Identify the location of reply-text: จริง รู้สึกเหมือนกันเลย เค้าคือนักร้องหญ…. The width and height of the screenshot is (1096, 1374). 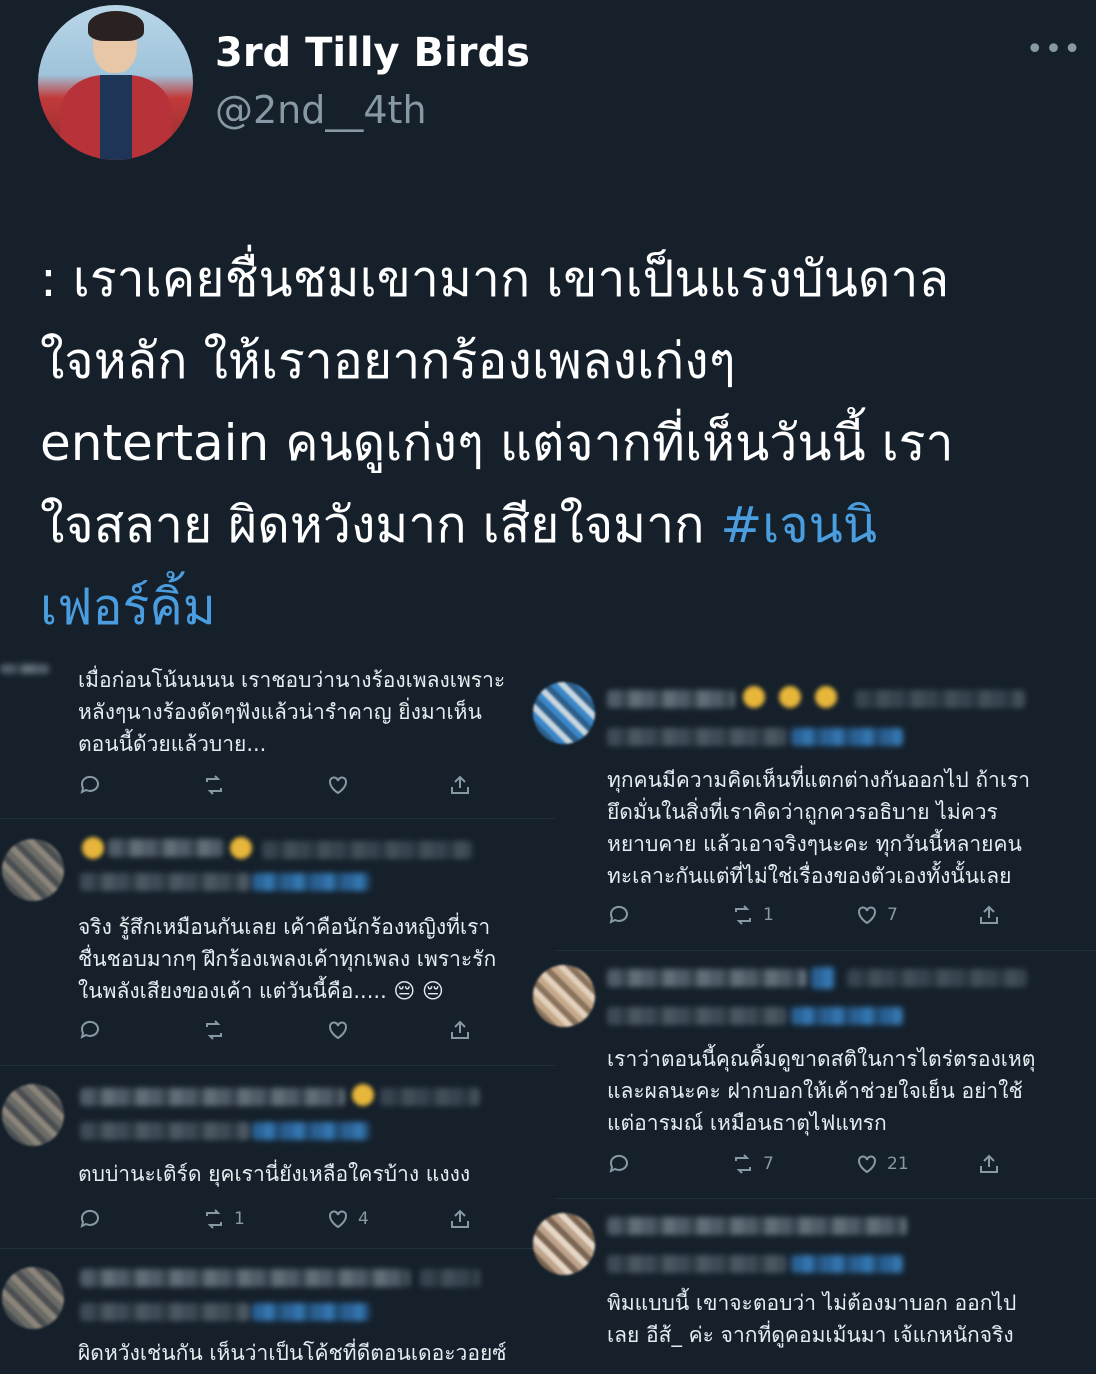
(287, 959).